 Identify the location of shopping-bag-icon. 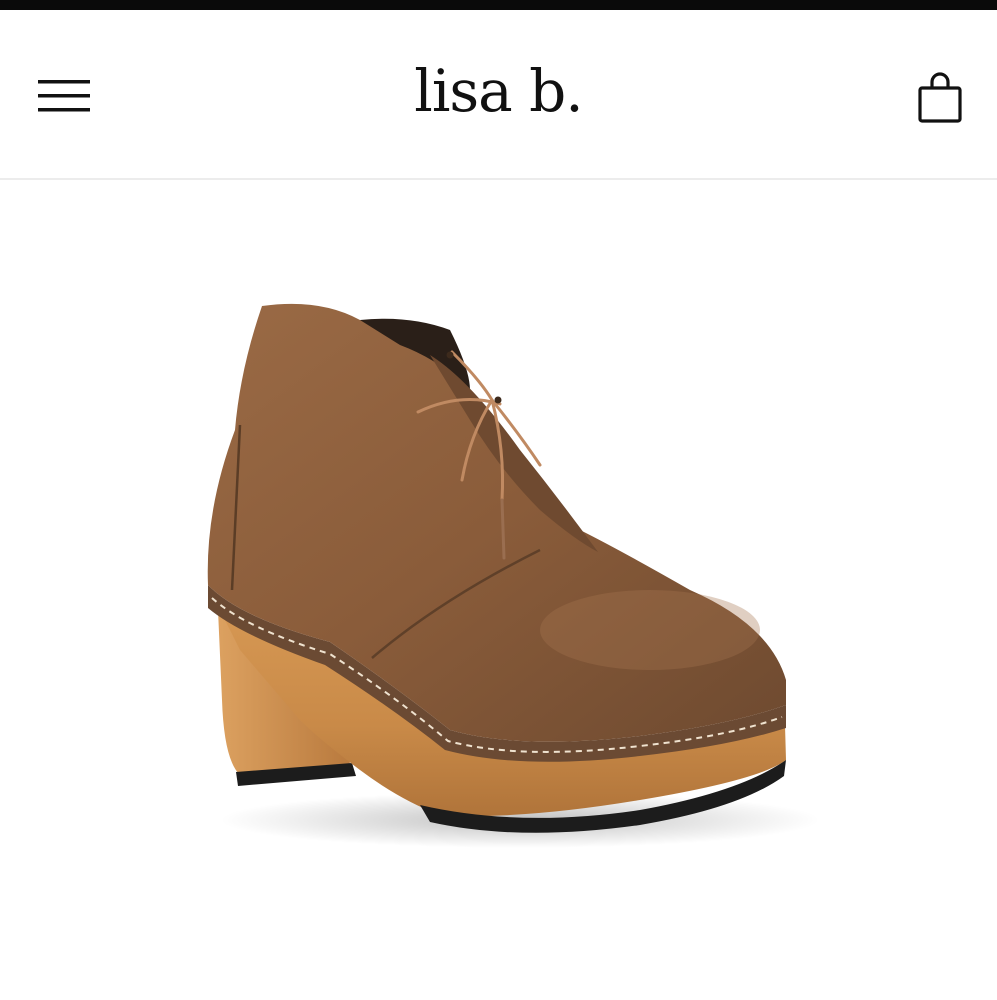
(940, 97).